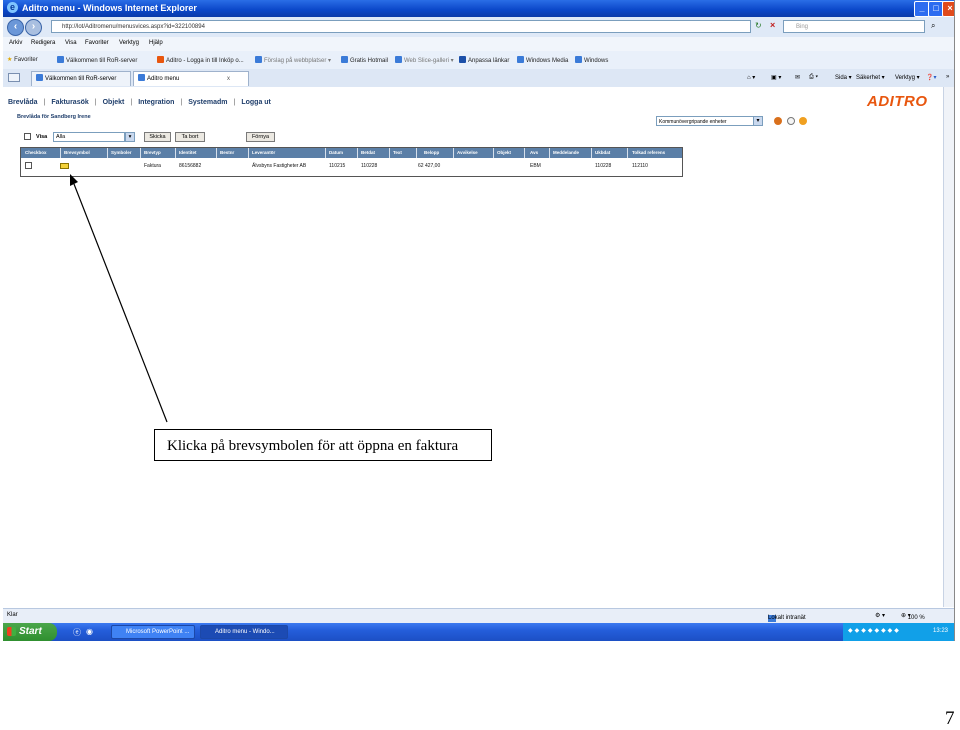 The height and width of the screenshot is (730, 960). What do you see at coordinates (119, 298) in the screenshot?
I see `annotation-arrow` at bounding box center [119, 298].